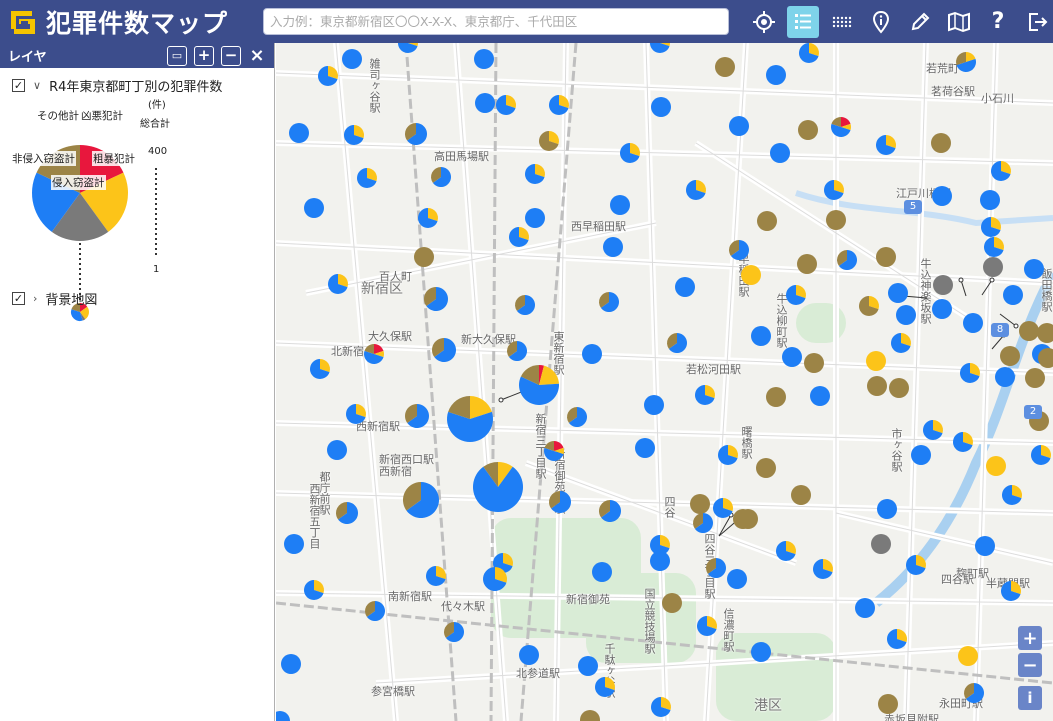 The width and height of the screenshot is (1053, 721). I want to click on minus-square-icon: −, so click(231, 55).